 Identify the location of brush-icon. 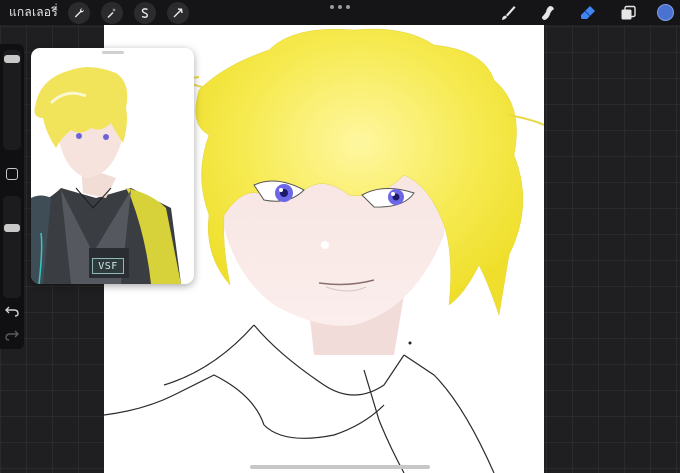
(509, 12).